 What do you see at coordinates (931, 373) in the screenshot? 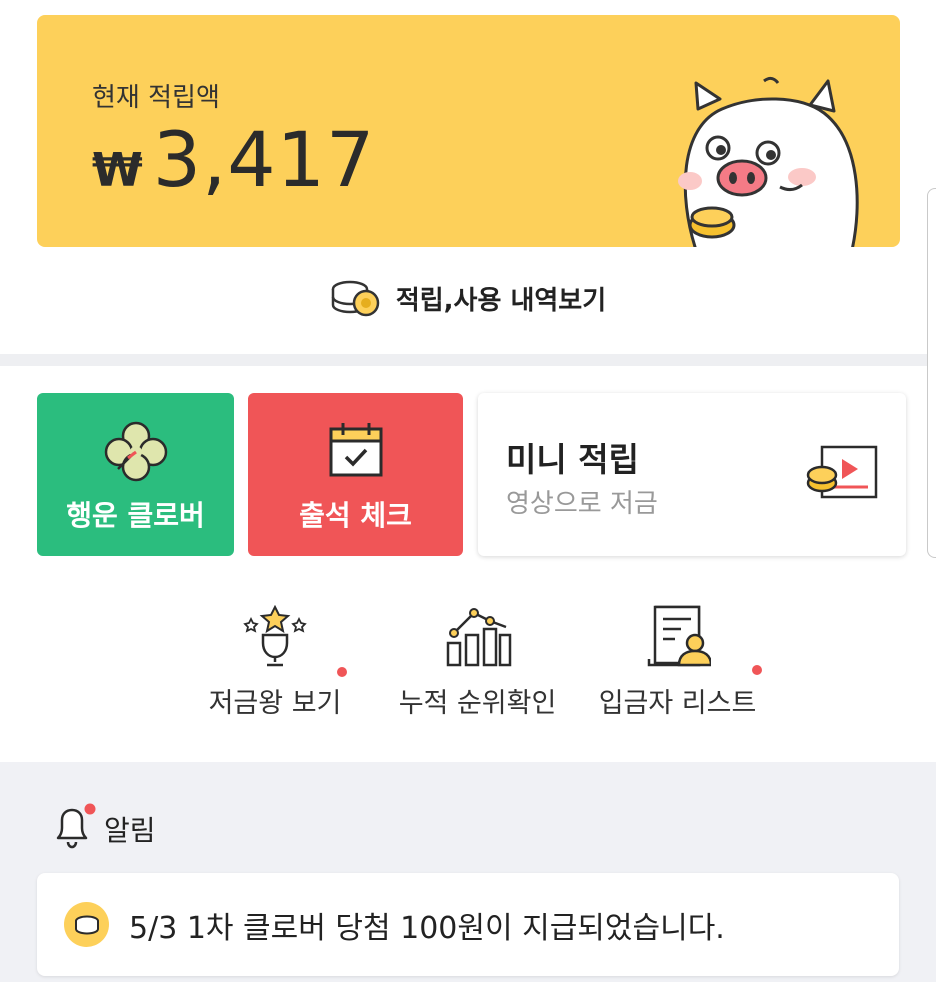
I see `side-panel-handle` at bounding box center [931, 373].